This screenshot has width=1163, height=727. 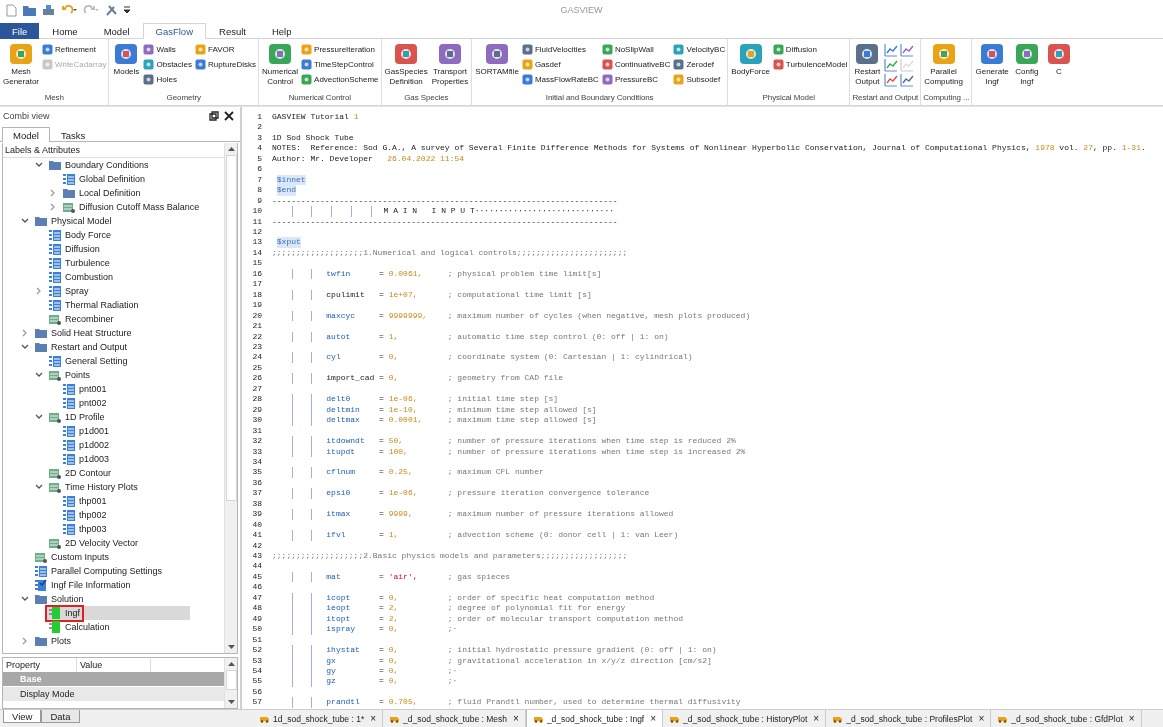 I want to click on menu-tab: Model, so click(x=116, y=31).